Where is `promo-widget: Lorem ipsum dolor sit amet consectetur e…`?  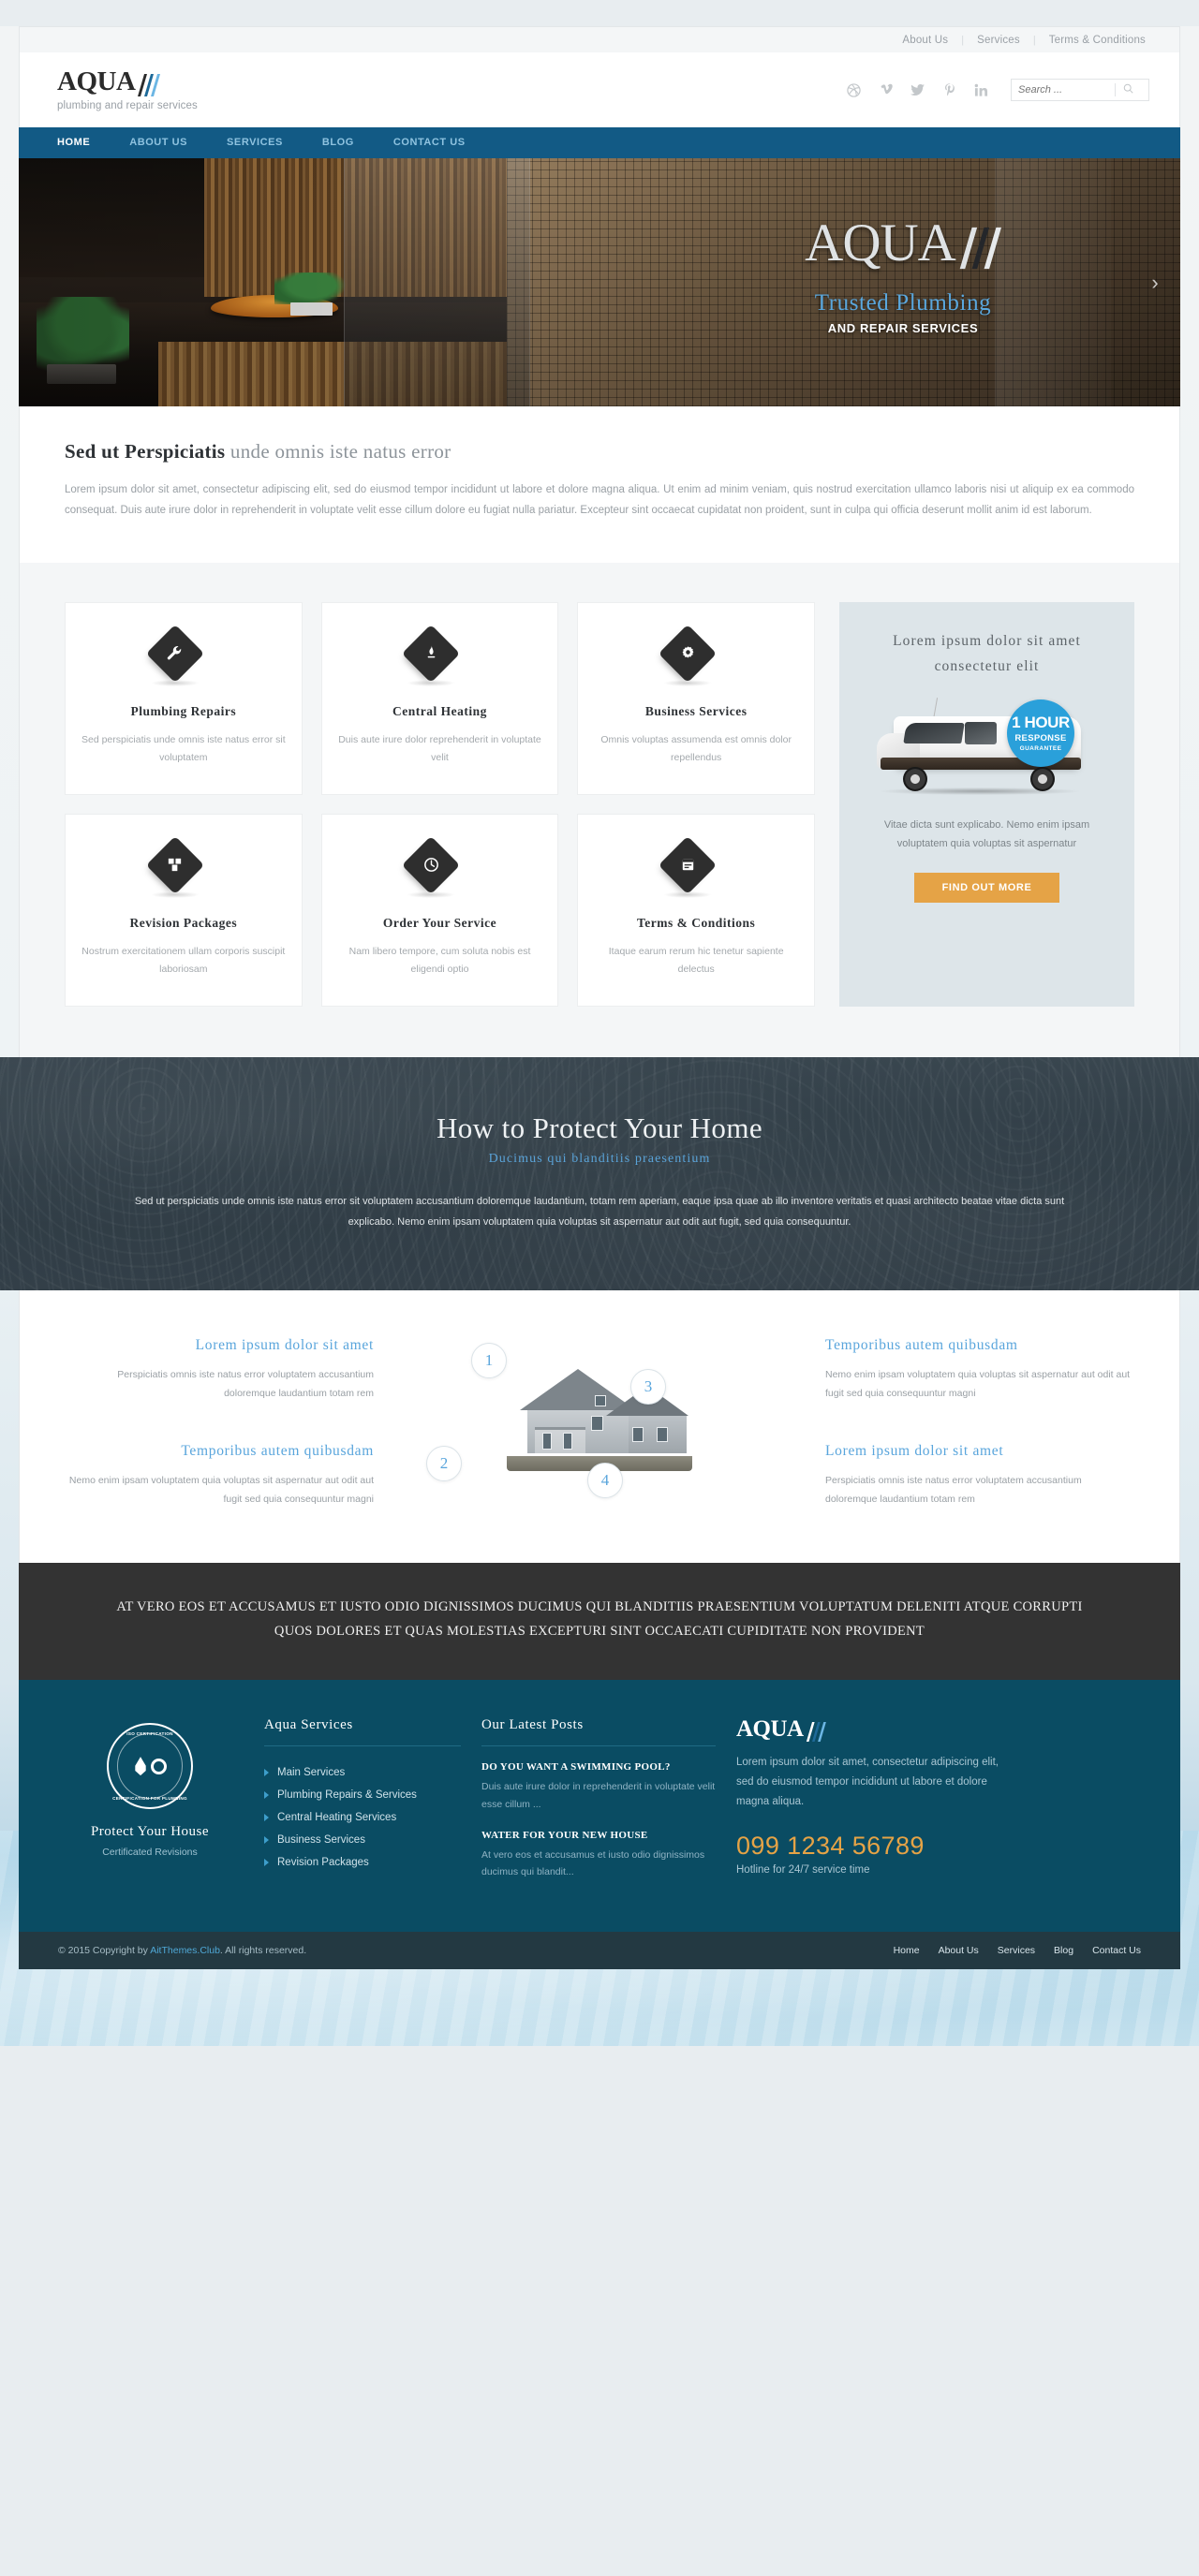
promo-widget: Lorem ipsum dolor sit amet consectetur e… is located at coordinates (987, 804).